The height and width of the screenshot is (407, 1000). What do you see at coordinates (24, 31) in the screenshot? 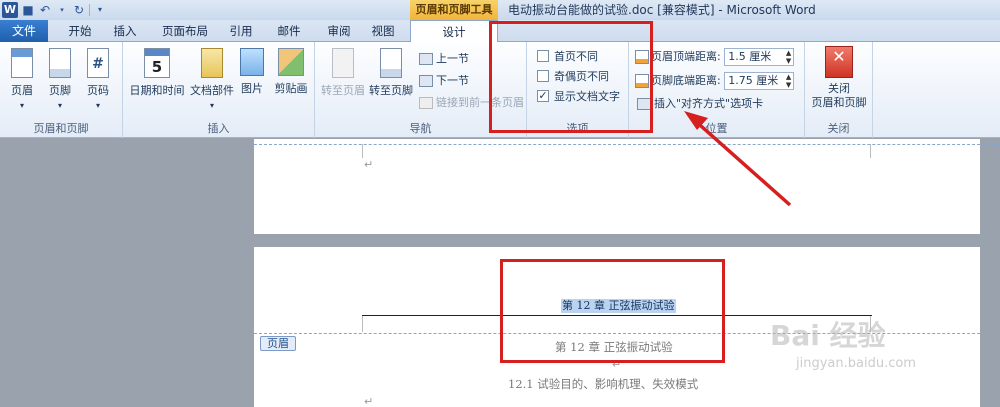
I see `tab-file: 文件` at bounding box center [24, 31].